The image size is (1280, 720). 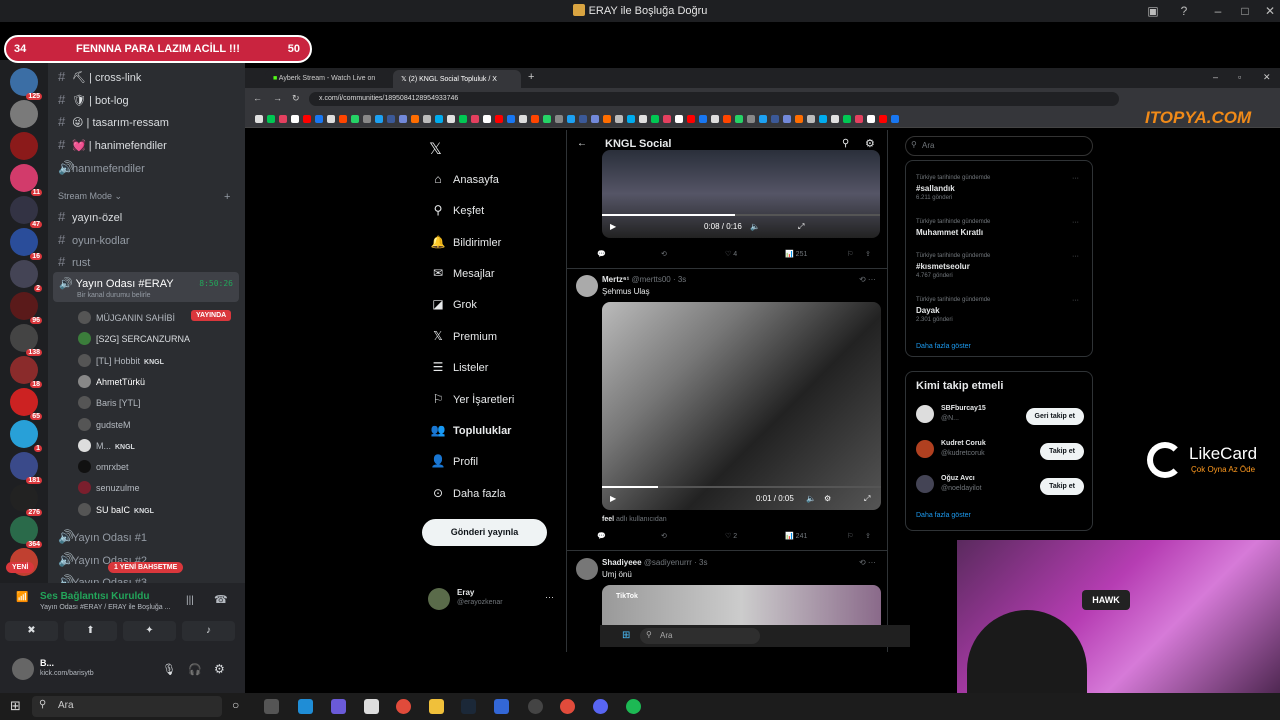 I want to click on server-icon: 47, so click(x=26, y=212).